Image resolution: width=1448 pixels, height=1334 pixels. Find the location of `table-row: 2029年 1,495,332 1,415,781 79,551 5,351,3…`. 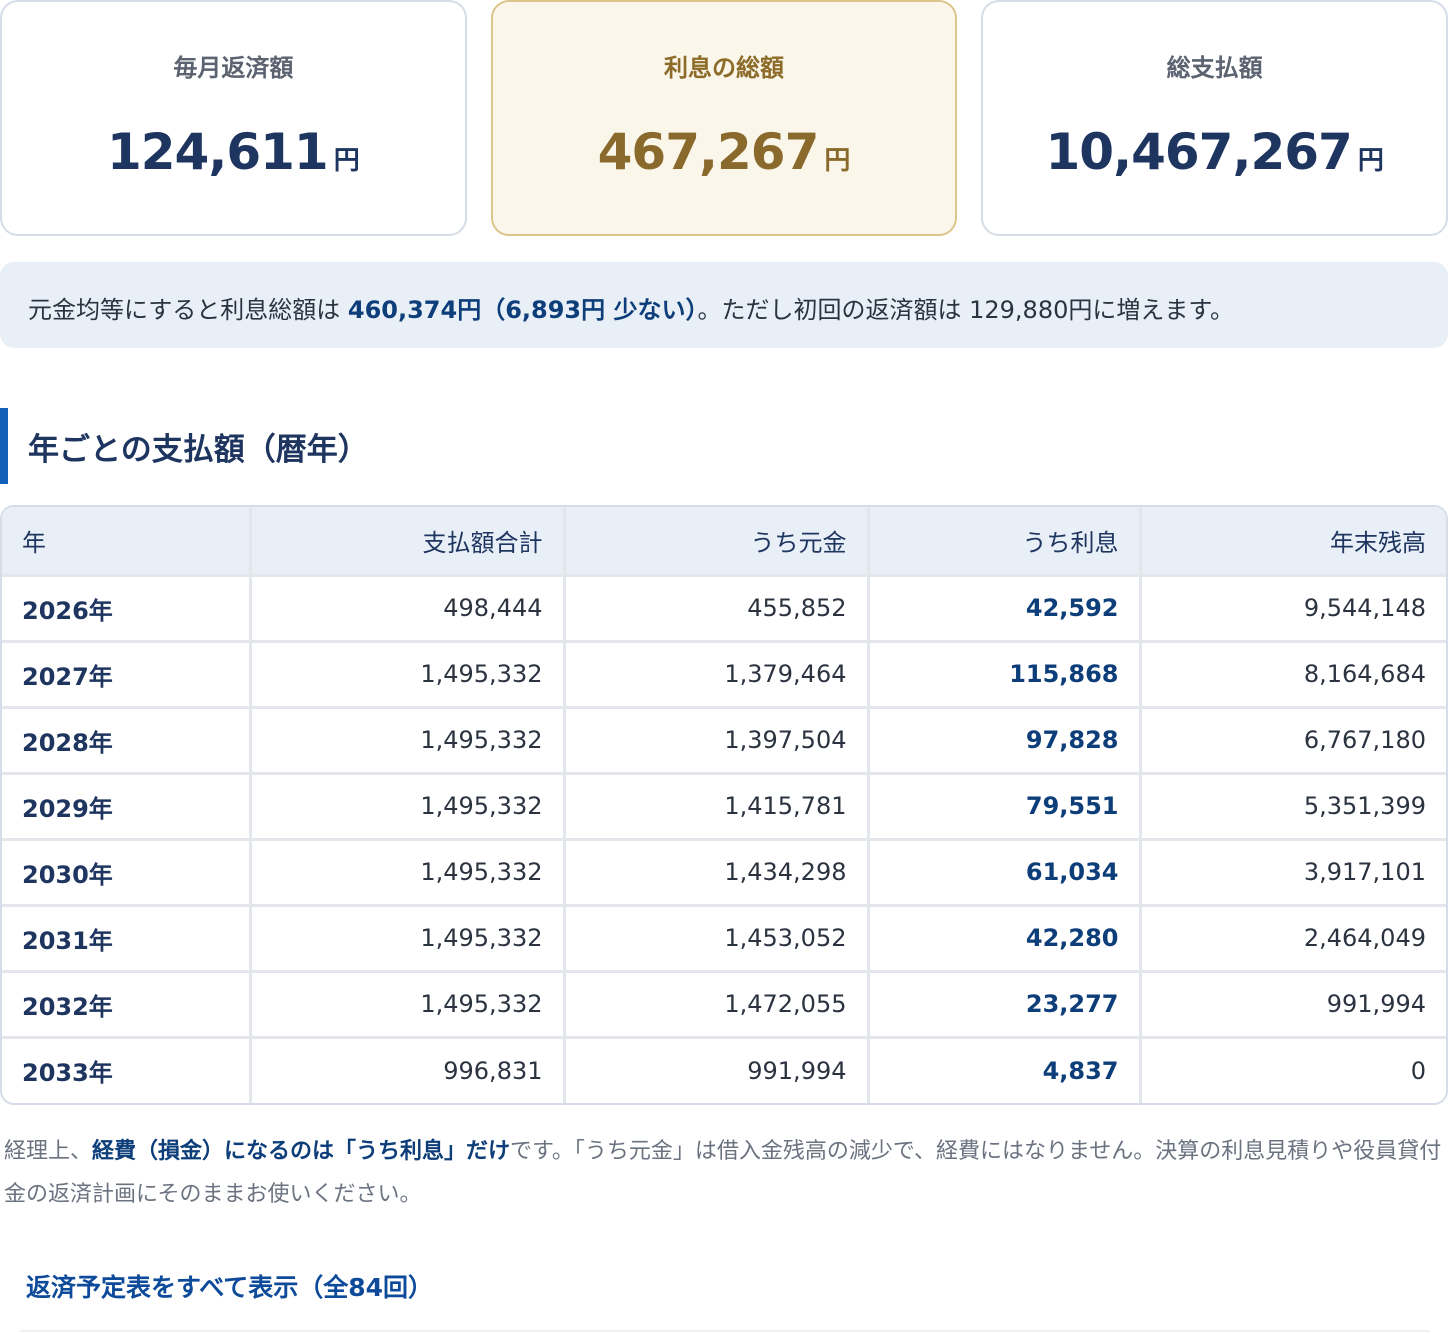

table-row: 2029年 1,495,332 1,415,781 79,551 5,351,3… is located at coordinates (724, 807).